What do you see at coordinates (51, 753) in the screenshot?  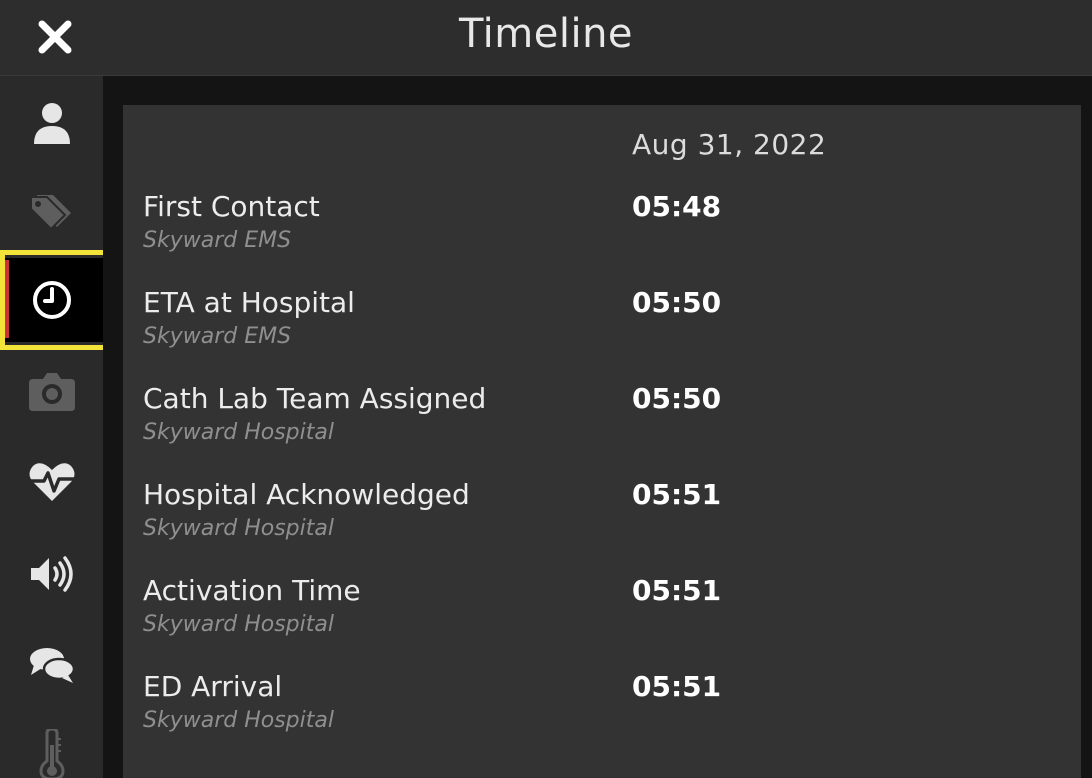 I see `thermometer-icon` at bounding box center [51, 753].